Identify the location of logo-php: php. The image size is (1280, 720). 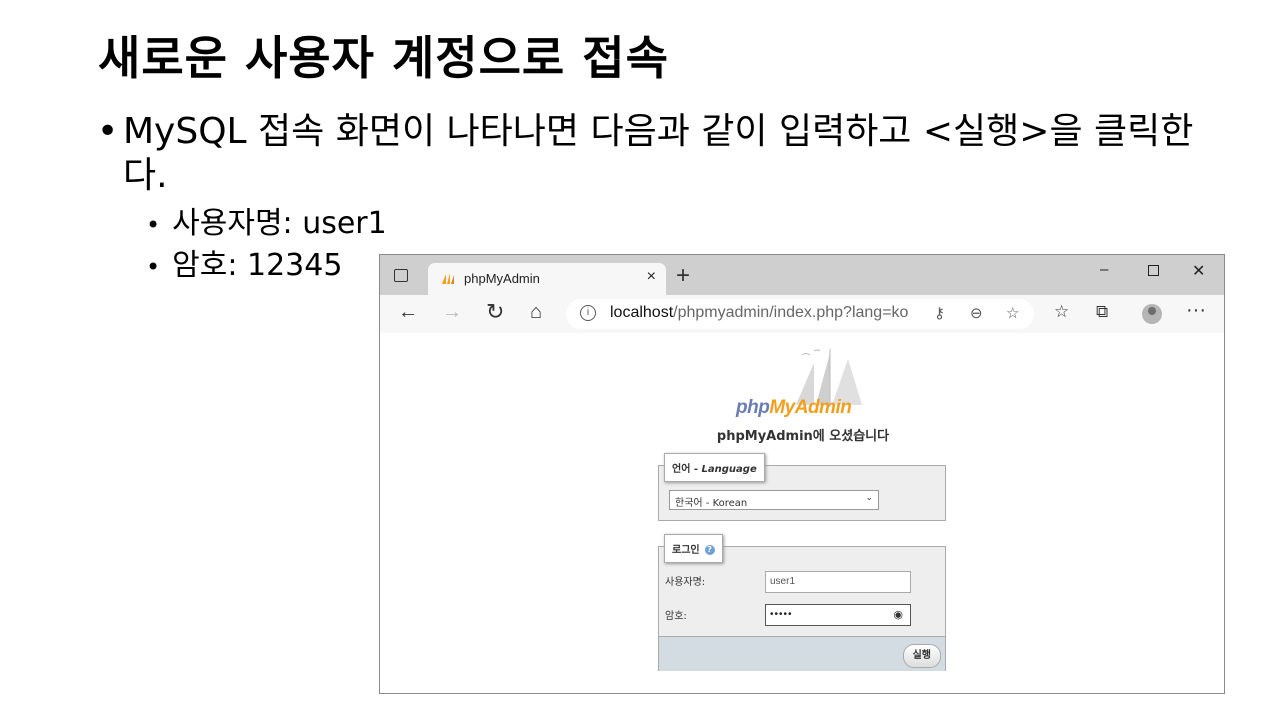
(753, 407).